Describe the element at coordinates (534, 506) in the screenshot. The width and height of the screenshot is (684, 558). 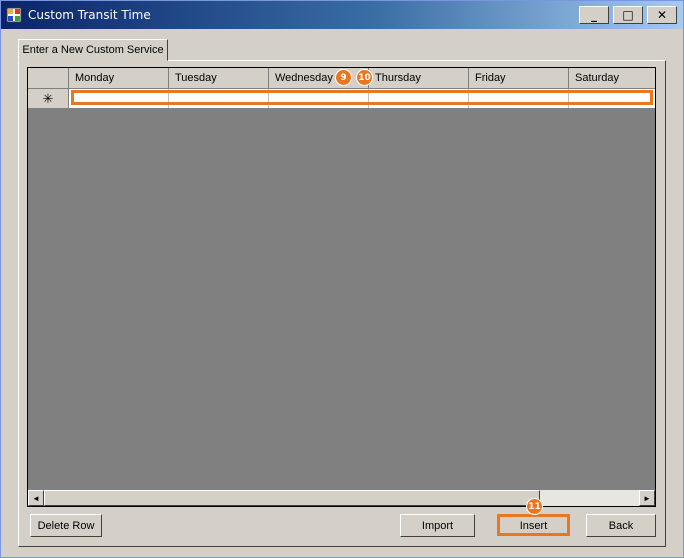
I see `callout-11: 11` at that location.